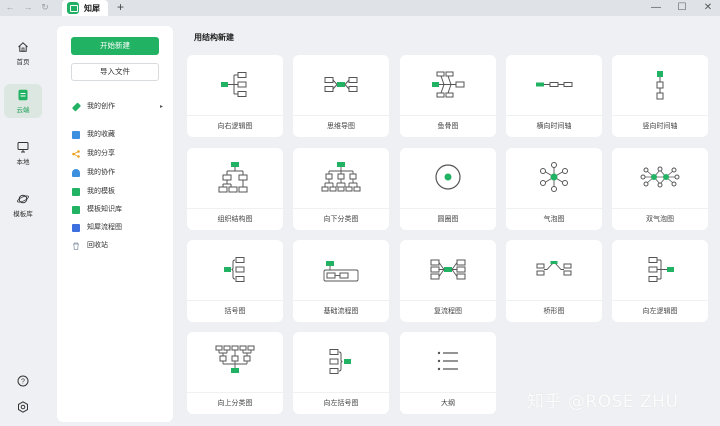 This screenshot has width=720, height=426. Describe the element at coordinates (10, 7) in the screenshot. I see `back-icon: ←` at that location.